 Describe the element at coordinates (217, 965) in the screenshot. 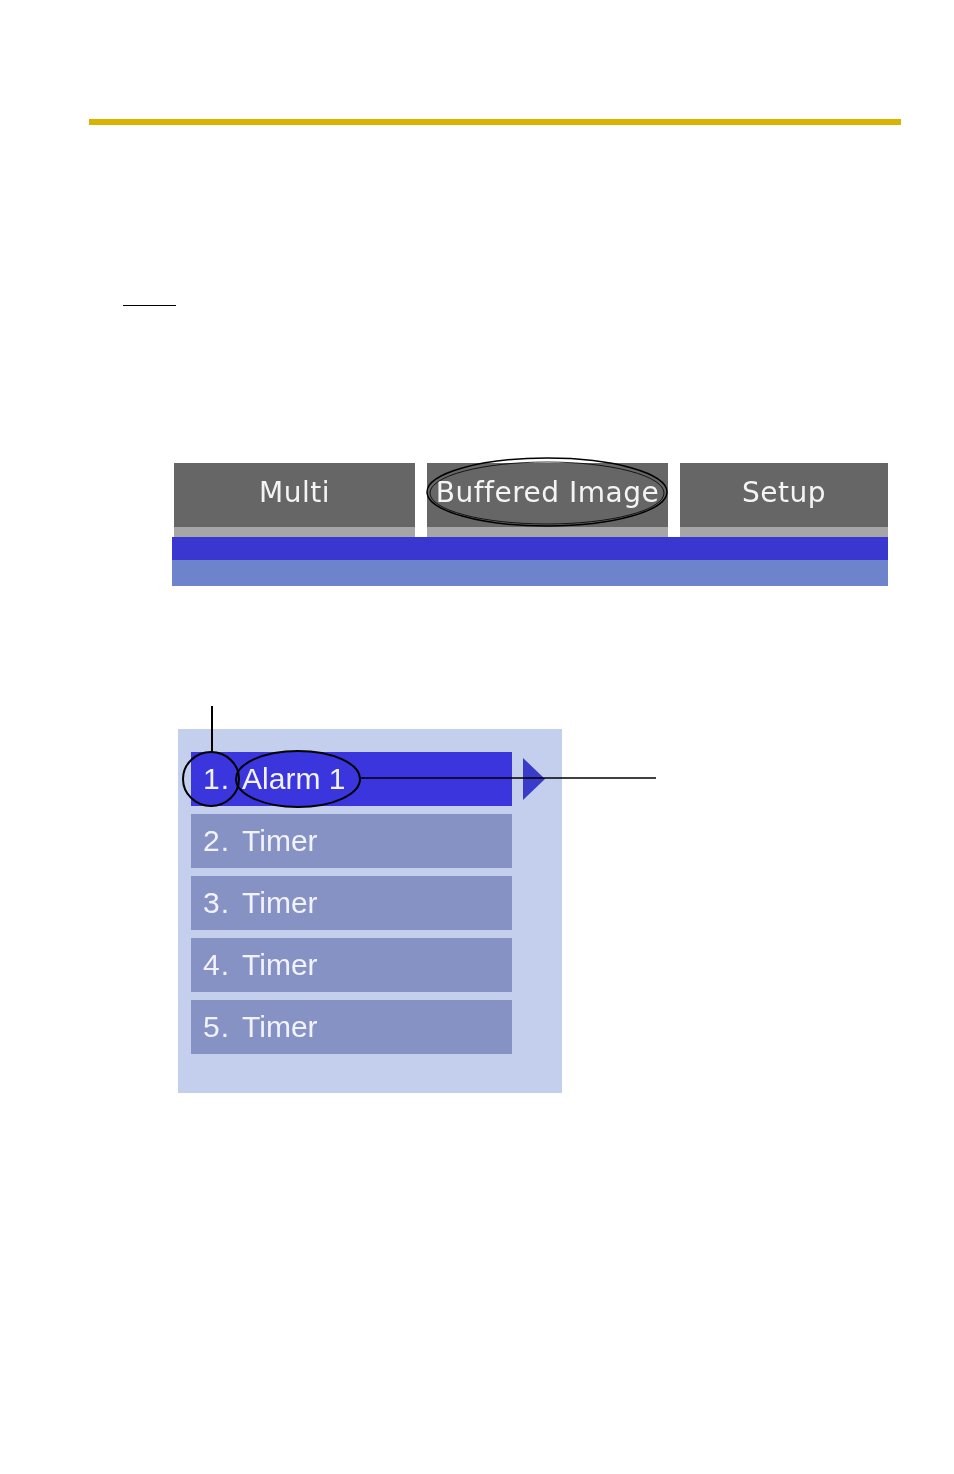

I see `item-number: 4.` at that location.